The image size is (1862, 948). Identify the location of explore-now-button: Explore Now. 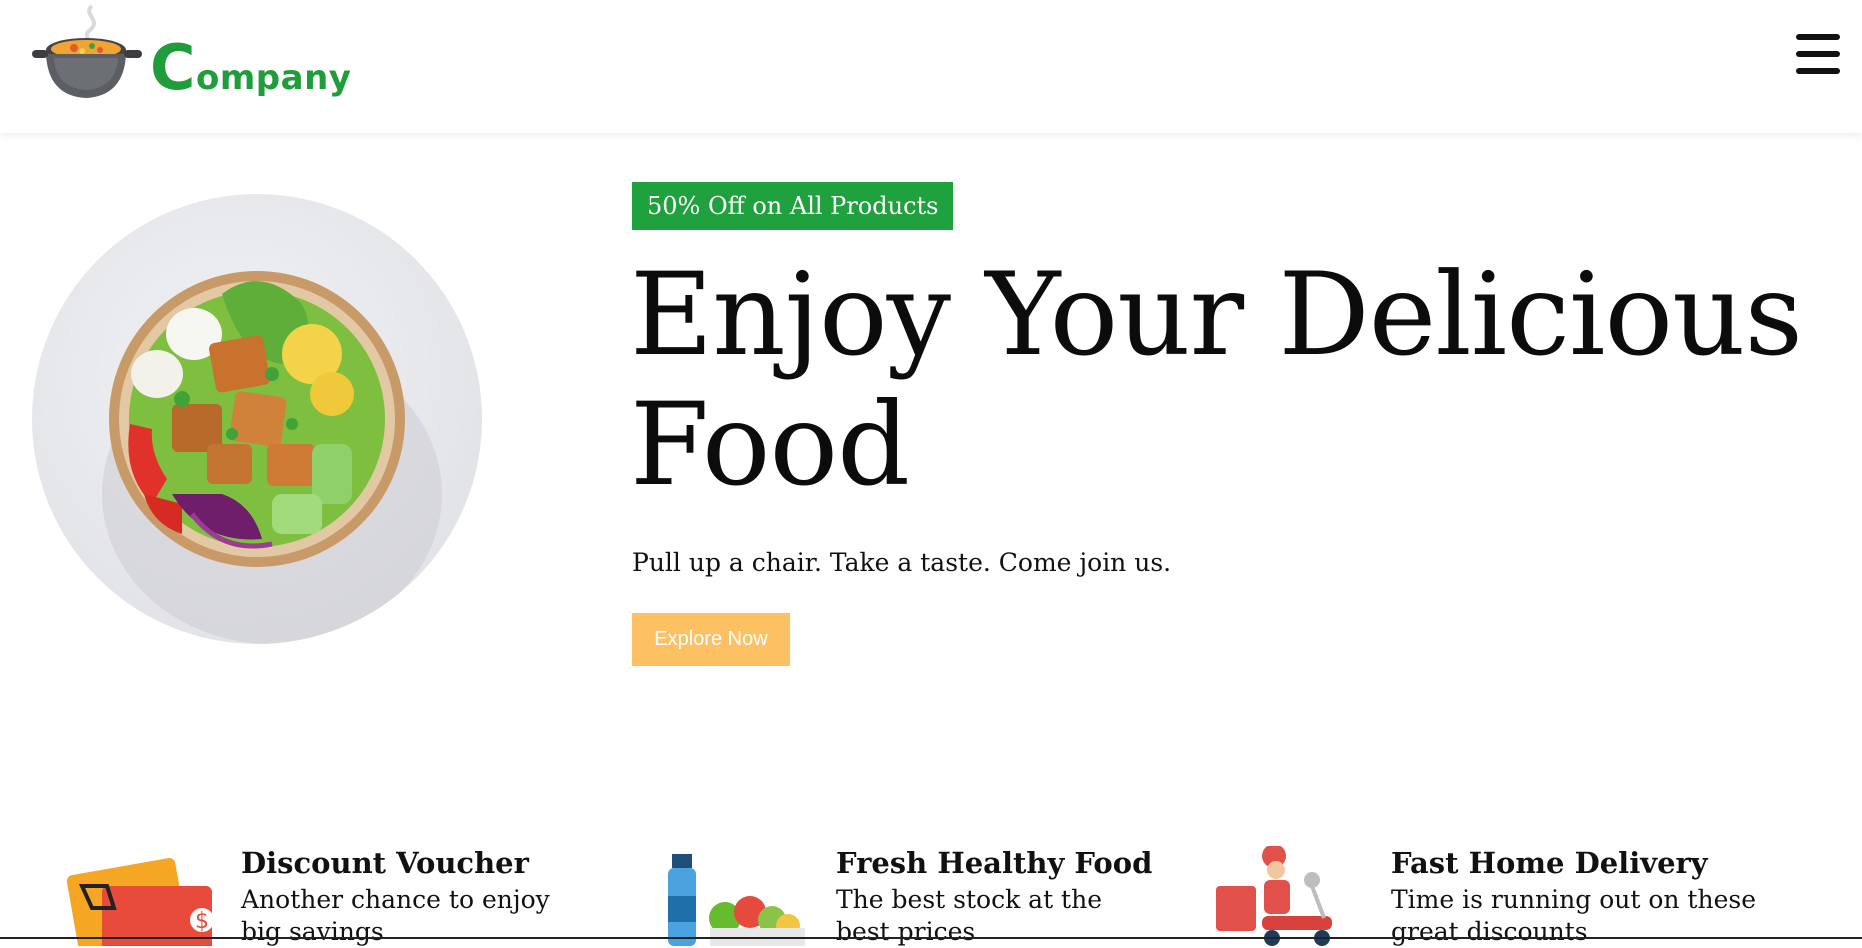
(711, 639).